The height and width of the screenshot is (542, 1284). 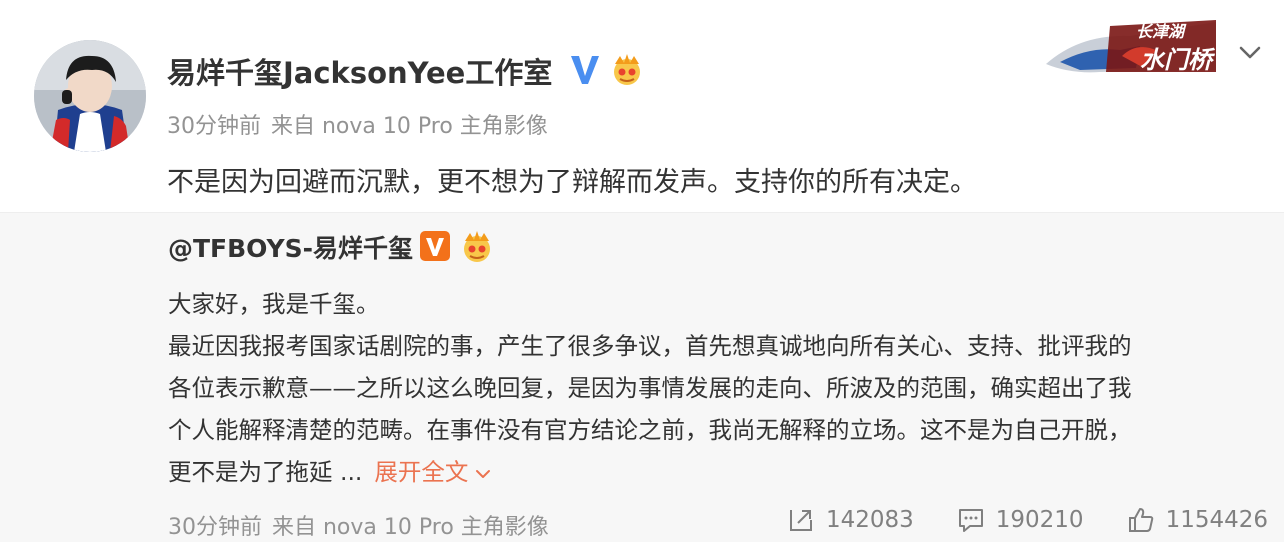 I want to click on repost-count: 142083, so click(x=869, y=520).